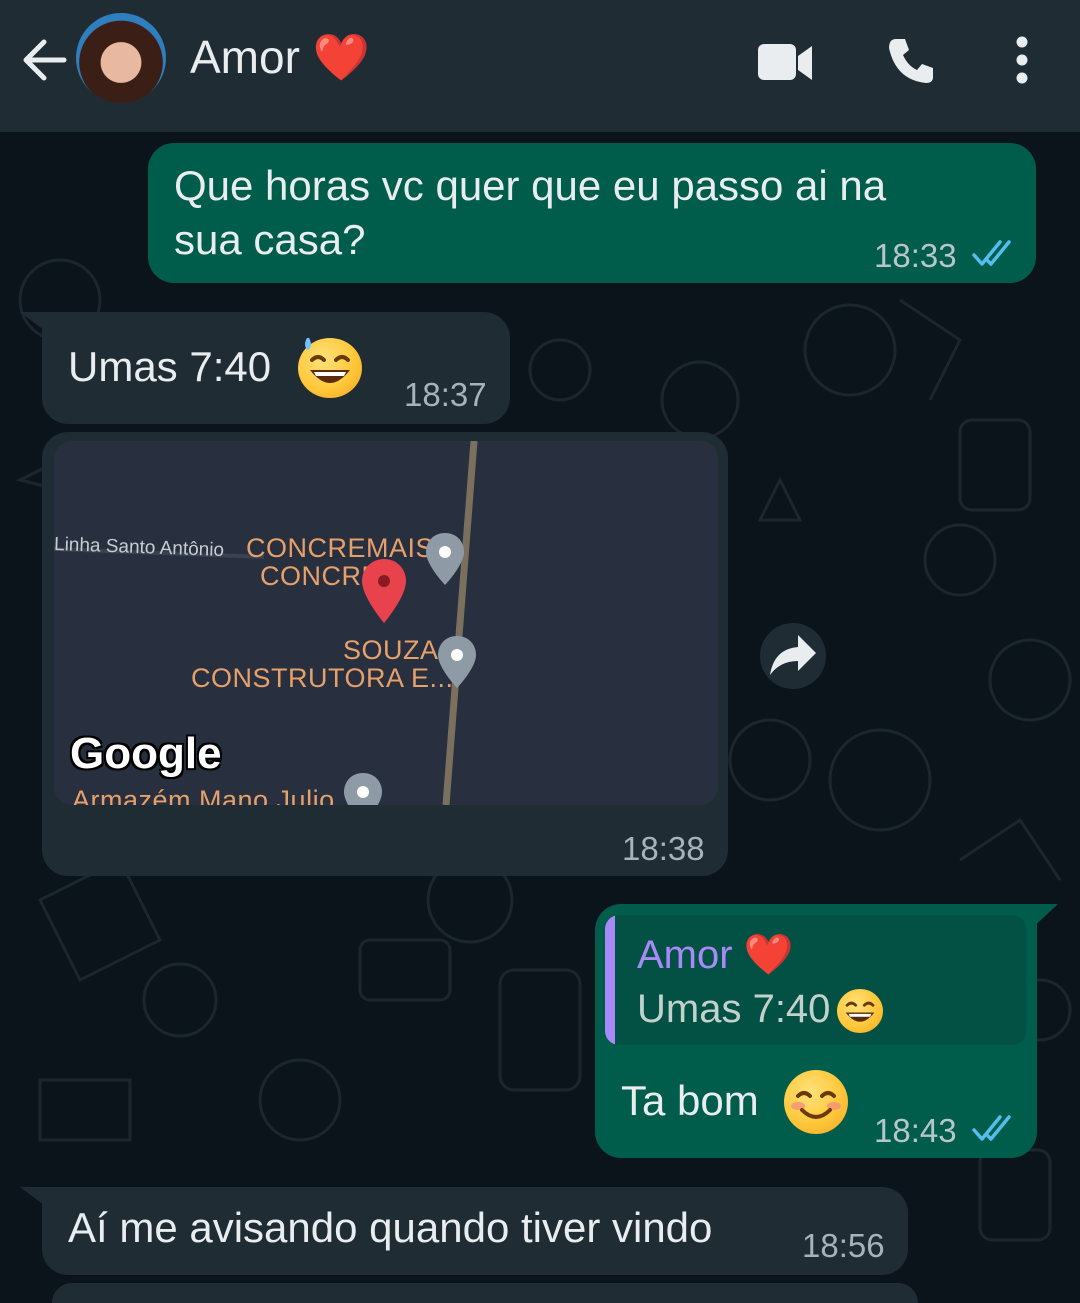 This screenshot has height=1303, width=1080. Describe the element at coordinates (540, 66) in the screenshot. I see `chat-header: Amor ❤️` at that location.